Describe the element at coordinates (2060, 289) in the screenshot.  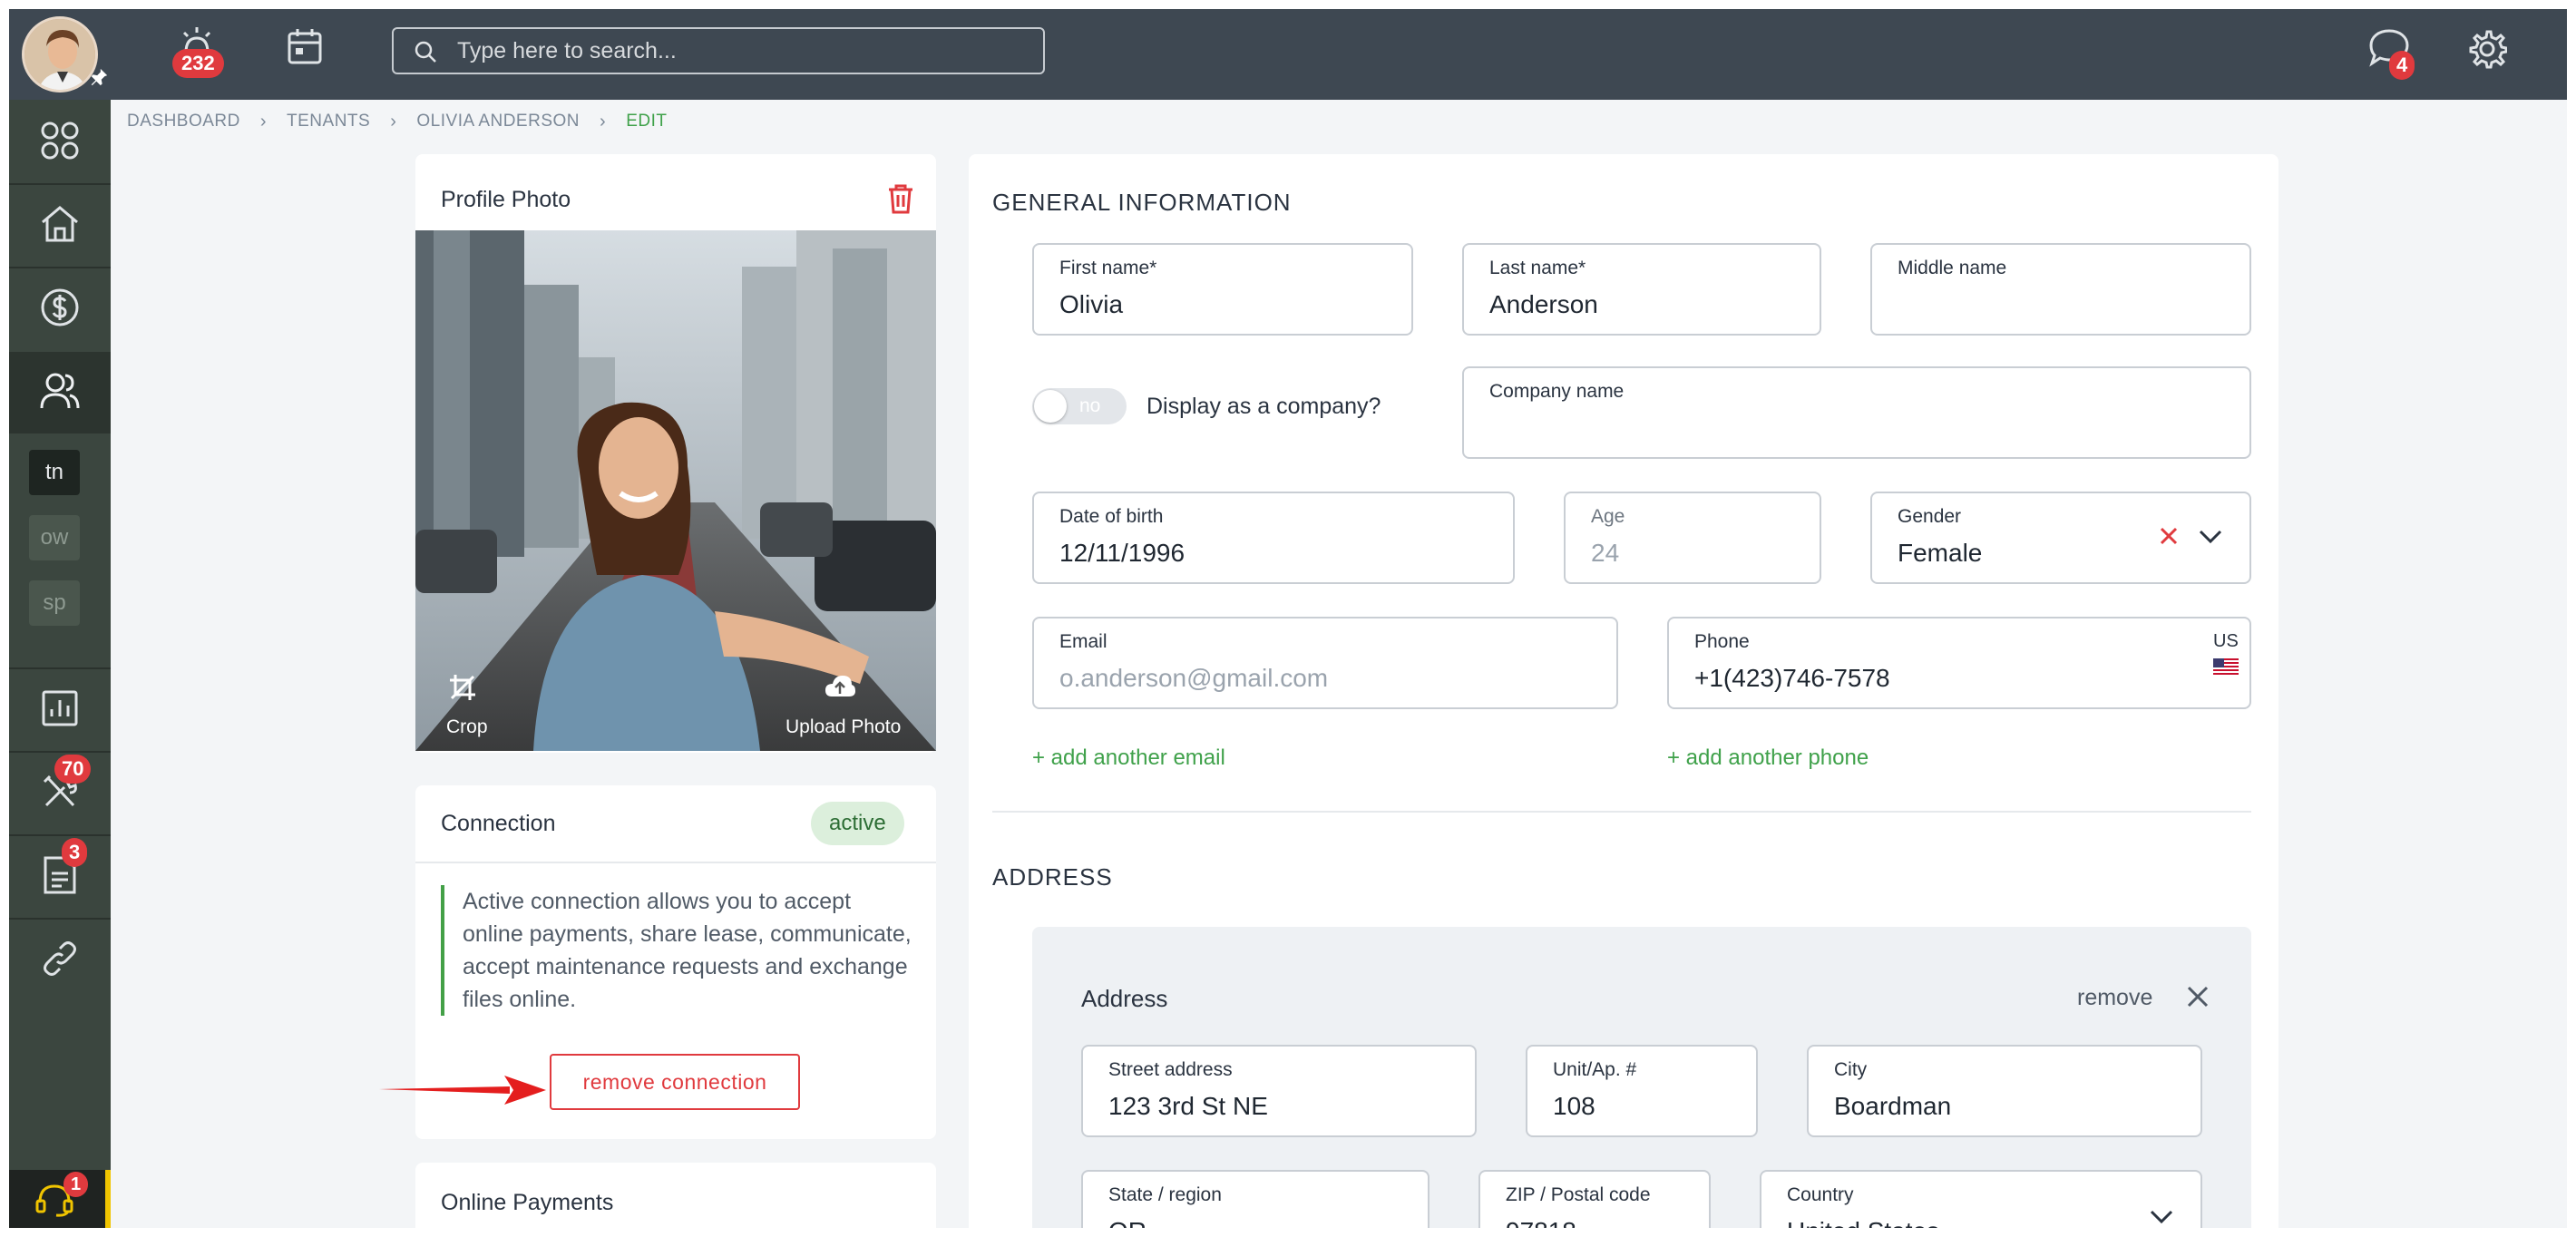
I see `middle-name-field: Middle name` at that location.